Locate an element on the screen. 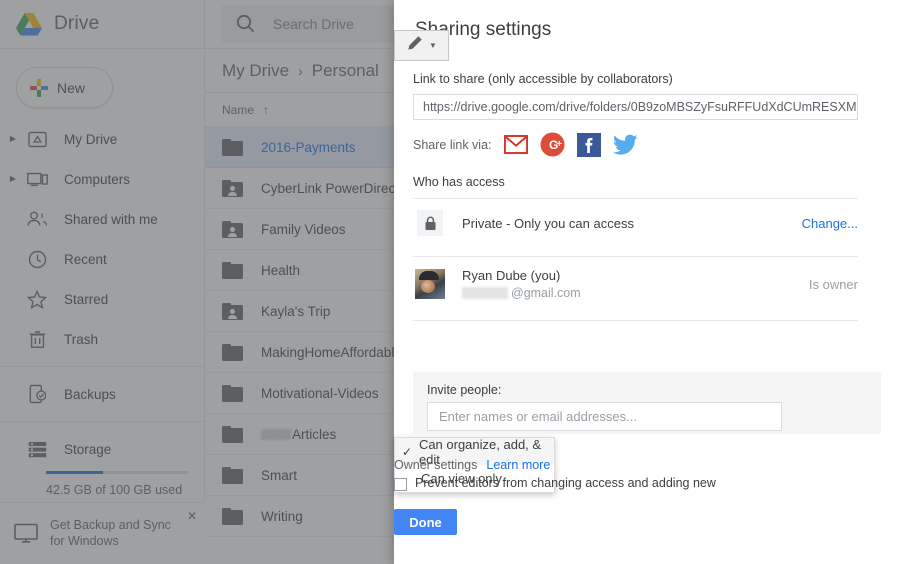 The width and height of the screenshot is (900, 564). pencil-icon is located at coordinates (414, 46).